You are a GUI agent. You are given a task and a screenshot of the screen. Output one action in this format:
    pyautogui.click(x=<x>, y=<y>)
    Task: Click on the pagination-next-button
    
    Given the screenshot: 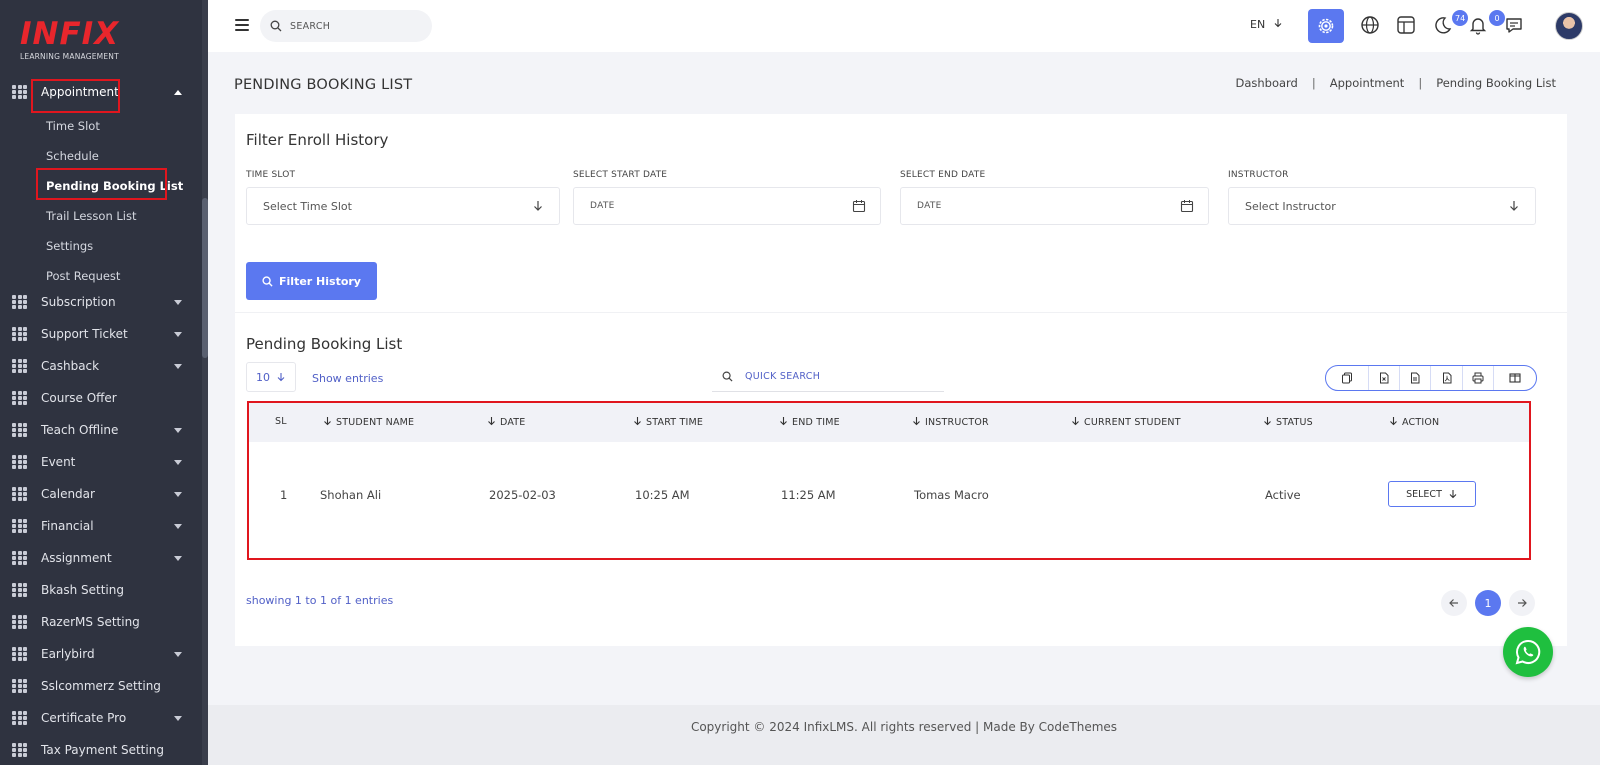 What is the action you would take?
    pyautogui.click(x=1522, y=603)
    